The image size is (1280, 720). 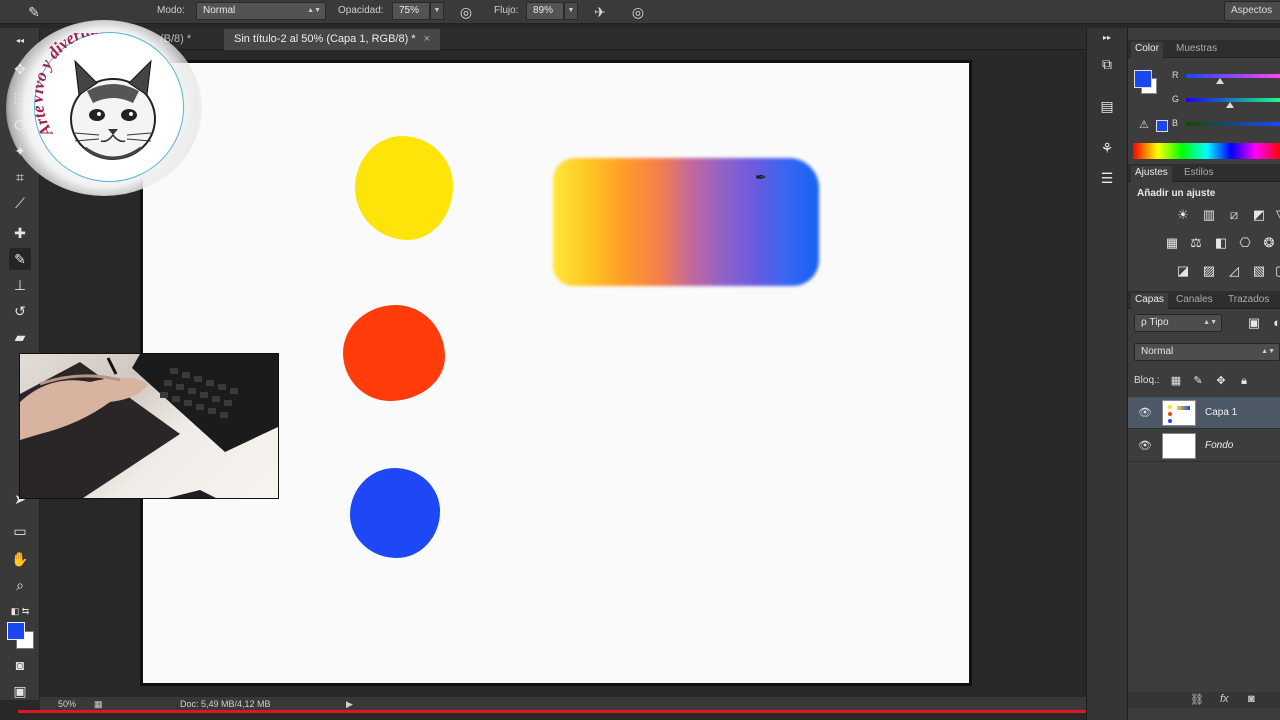 I want to click on webcam-overlay, so click(x=149, y=426).